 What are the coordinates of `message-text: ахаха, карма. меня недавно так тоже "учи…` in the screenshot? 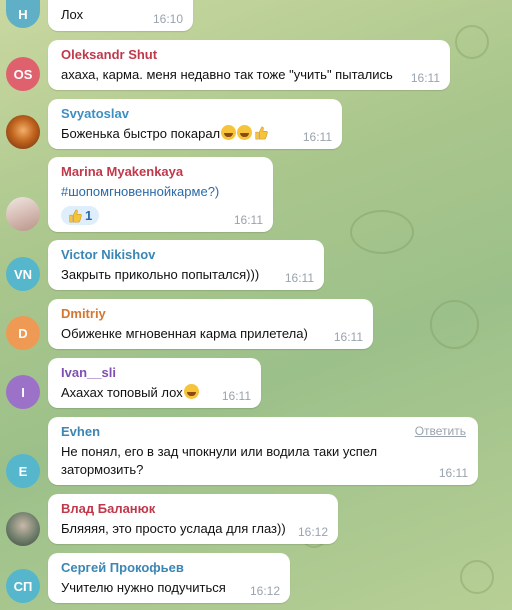 It's located at (227, 74).